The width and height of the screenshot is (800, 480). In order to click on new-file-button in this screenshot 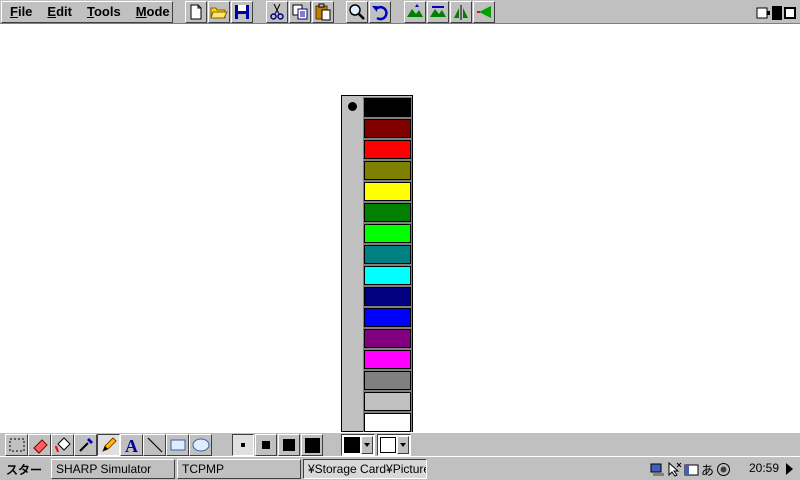, I will do `click(196, 12)`.